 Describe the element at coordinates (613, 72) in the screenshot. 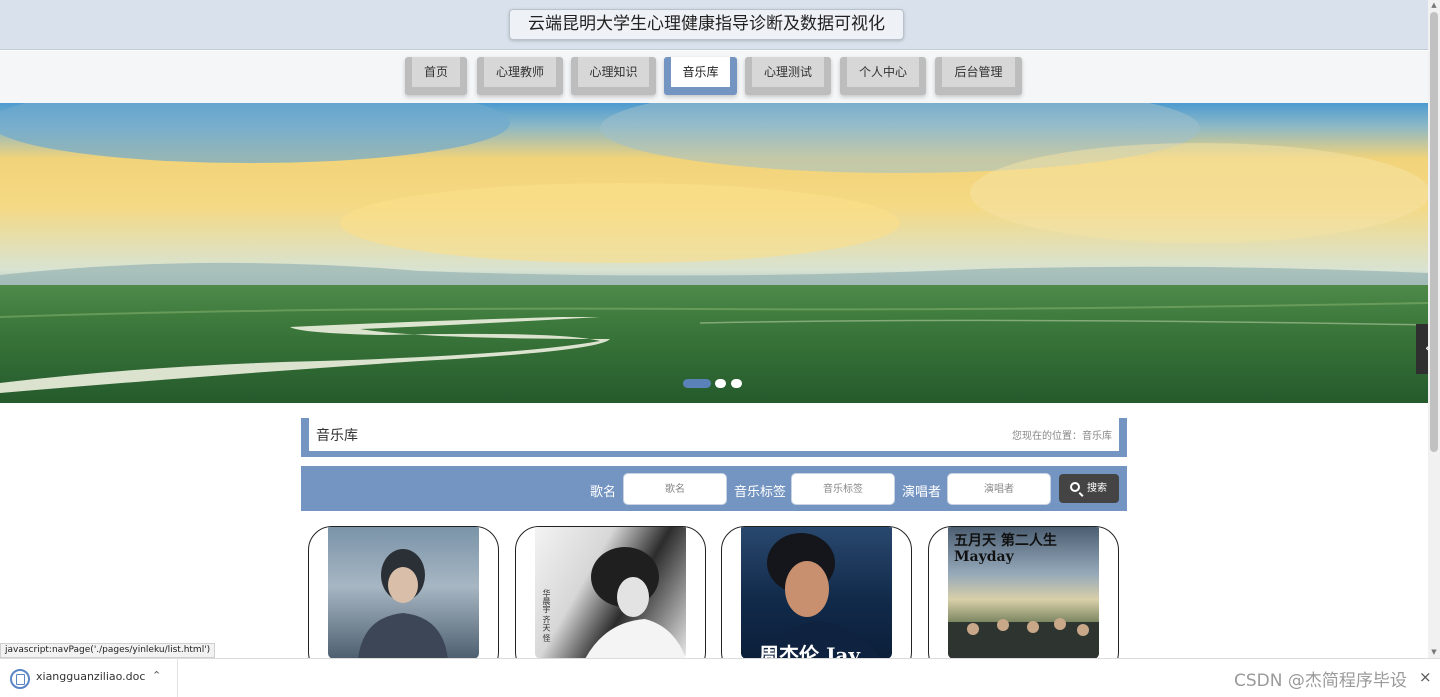

I see `nav-item-label: 心理知识` at that location.